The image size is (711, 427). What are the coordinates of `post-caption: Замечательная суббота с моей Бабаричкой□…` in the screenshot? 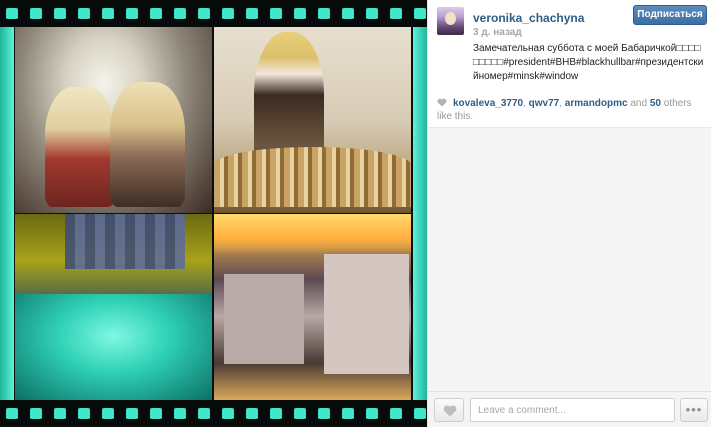 It's located at (588, 62).